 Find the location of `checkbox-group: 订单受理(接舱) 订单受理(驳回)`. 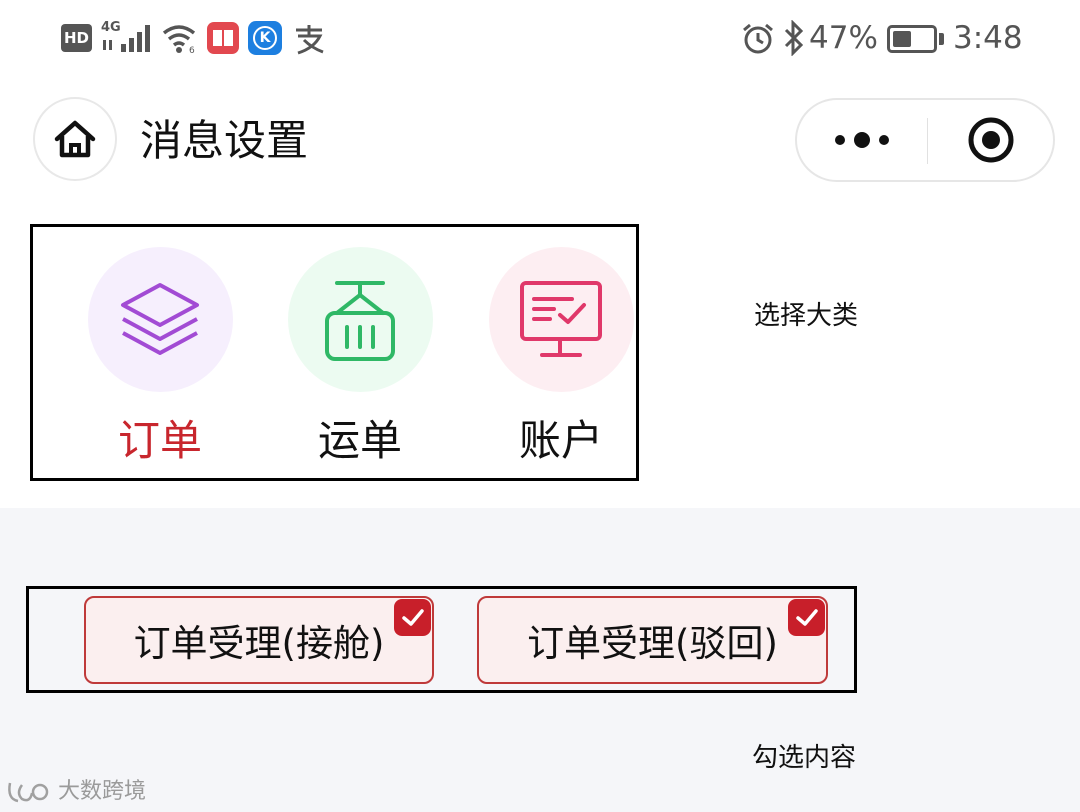

checkbox-group: 订单受理(接舱) 订单受理(驳回) is located at coordinates (441, 639).